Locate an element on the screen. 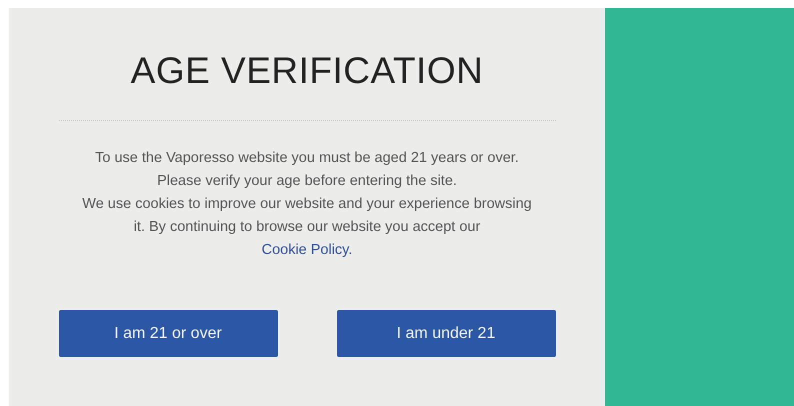  age-message: To use the Vaporesso website you must be aged 21 years or over. Please verify your age before entering the site. is located at coordinates (307, 170).